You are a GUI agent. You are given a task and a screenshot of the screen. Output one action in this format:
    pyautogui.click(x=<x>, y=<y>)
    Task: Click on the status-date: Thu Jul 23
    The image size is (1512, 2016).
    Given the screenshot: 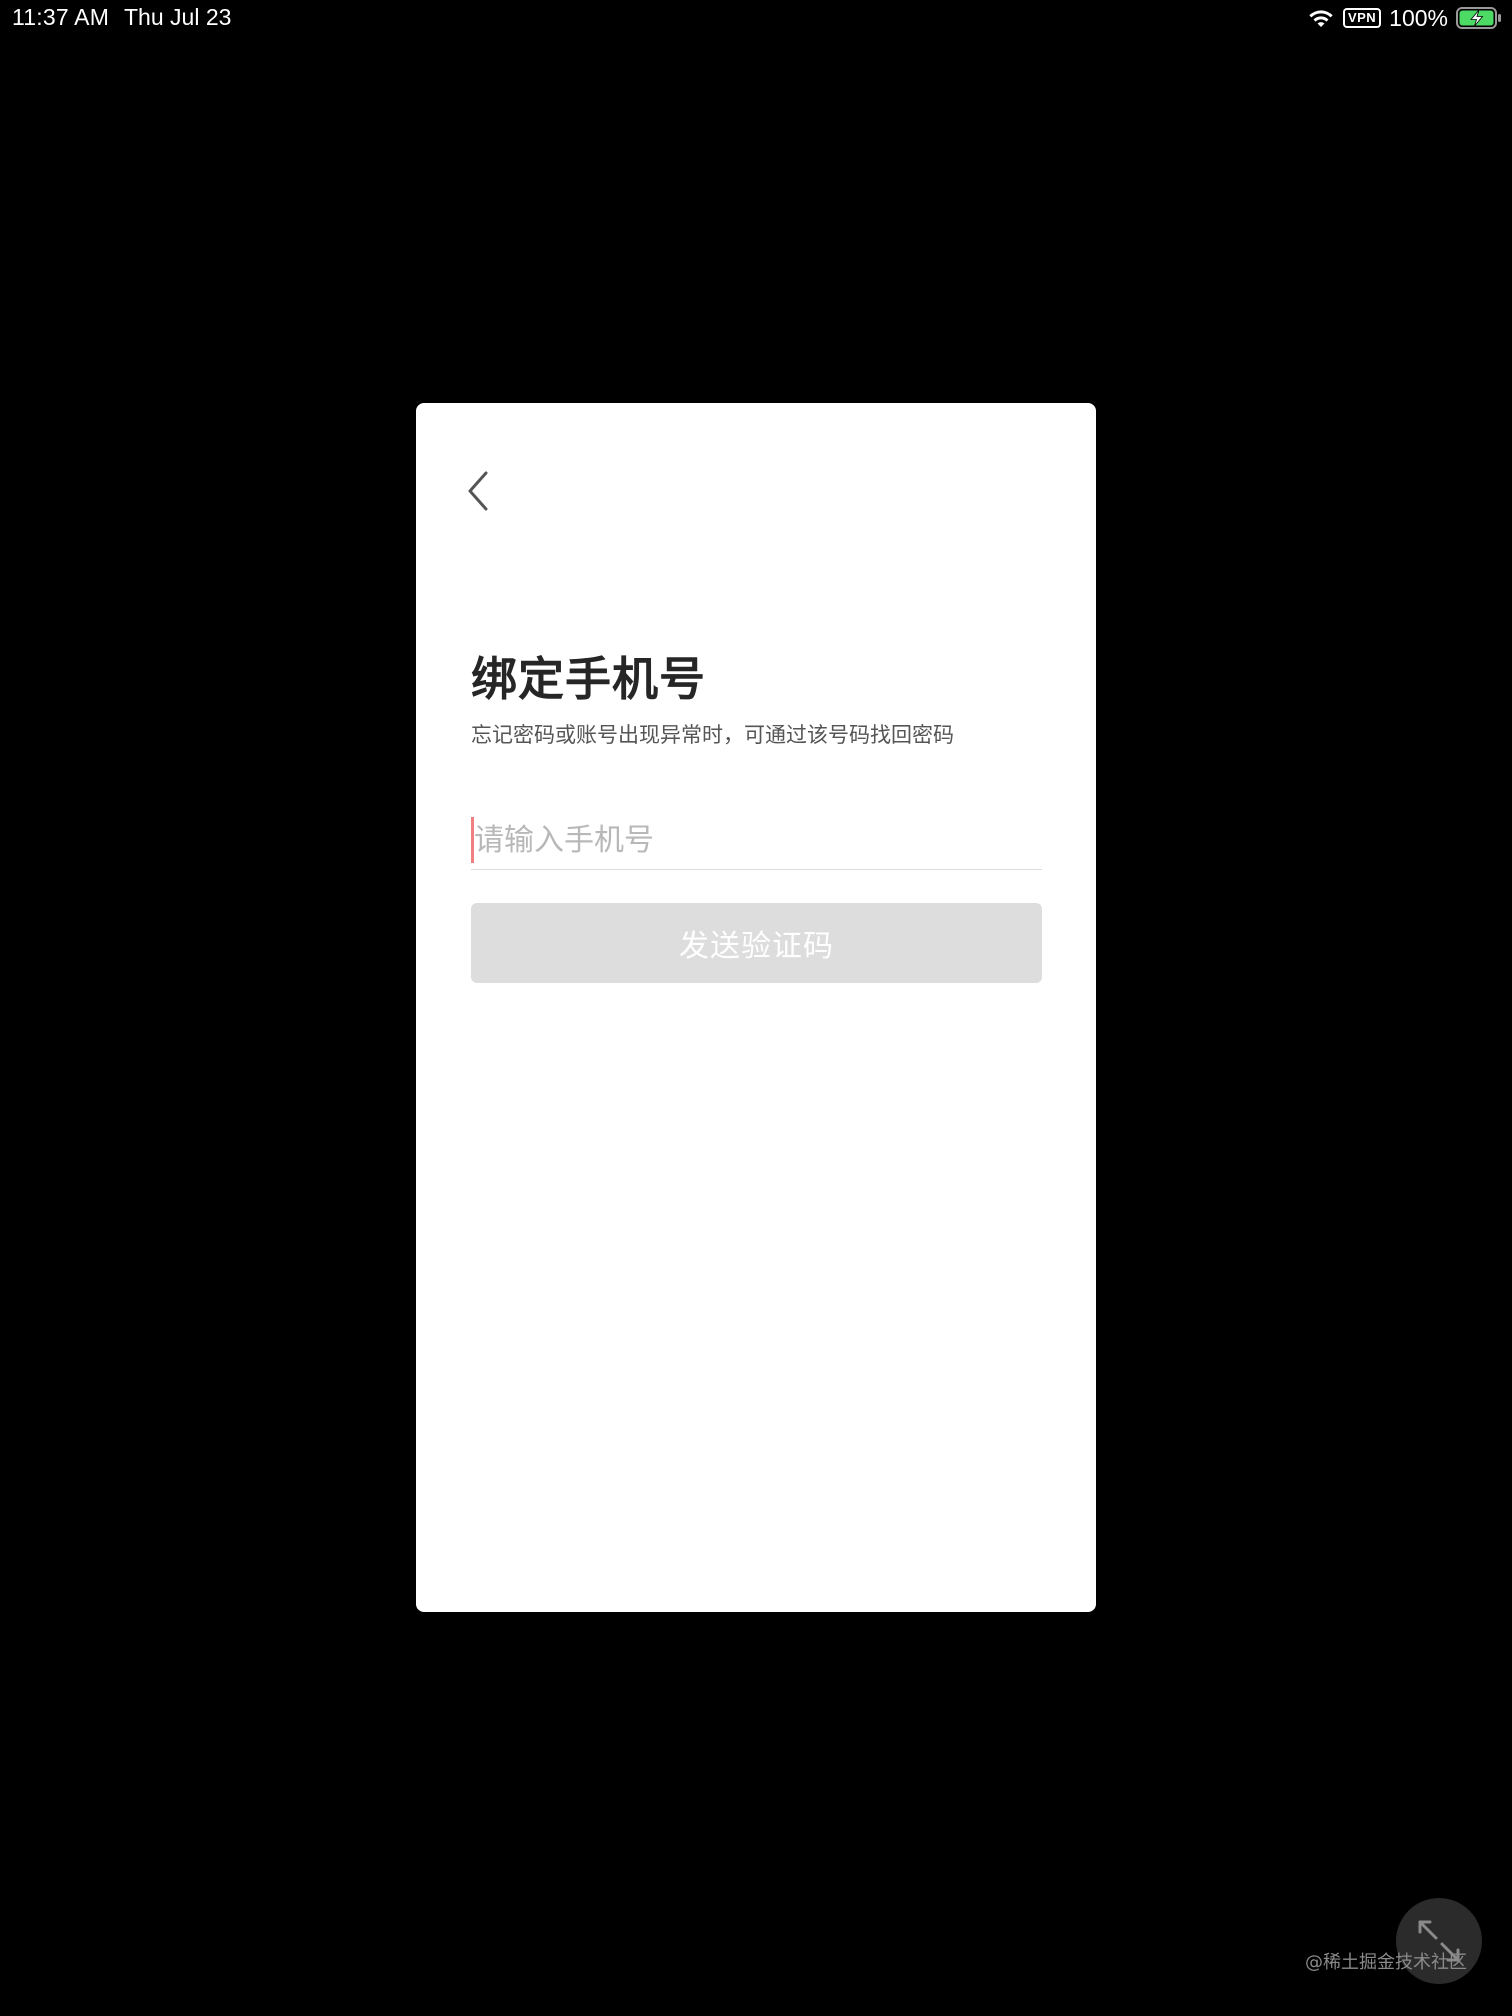 What is the action you would take?
    pyautogui.click(x=178, y=17)
    